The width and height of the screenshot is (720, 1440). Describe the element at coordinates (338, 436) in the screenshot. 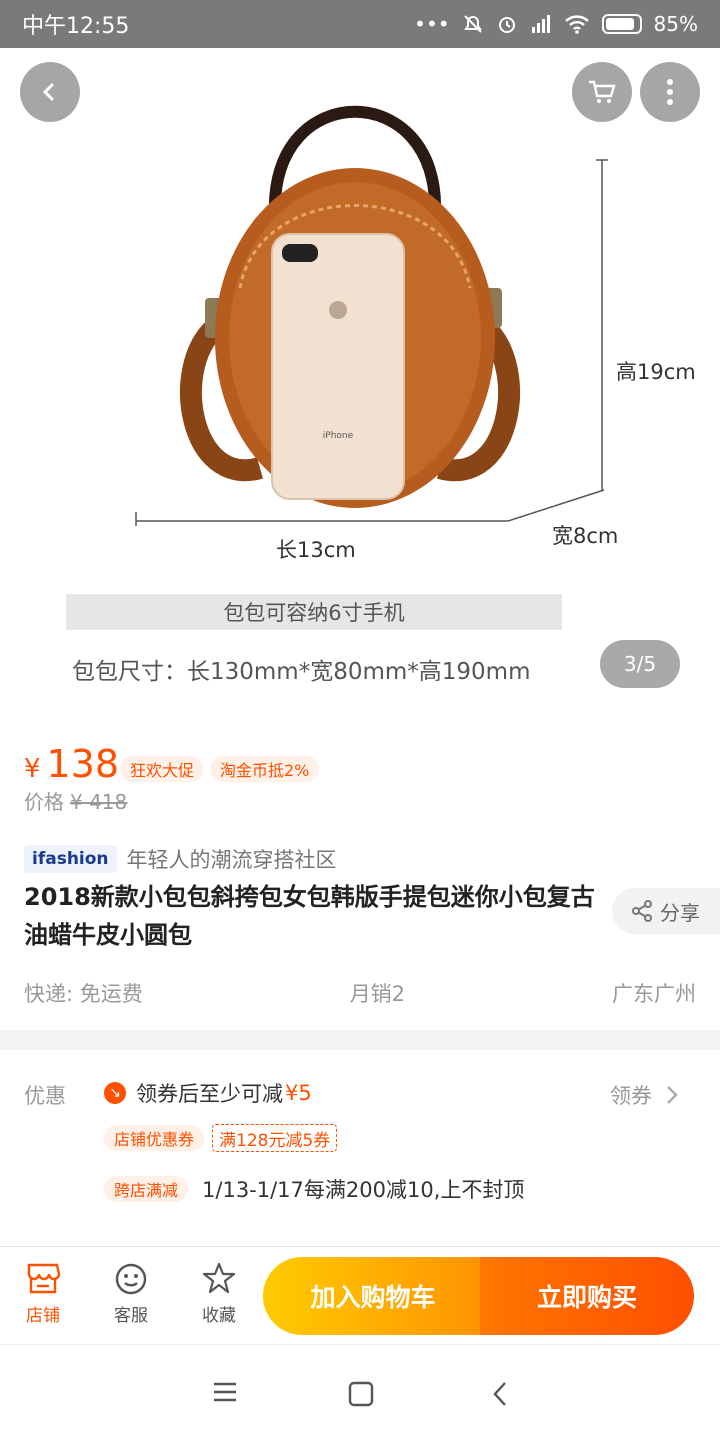

I see `phone-label: iPhone` at that location.